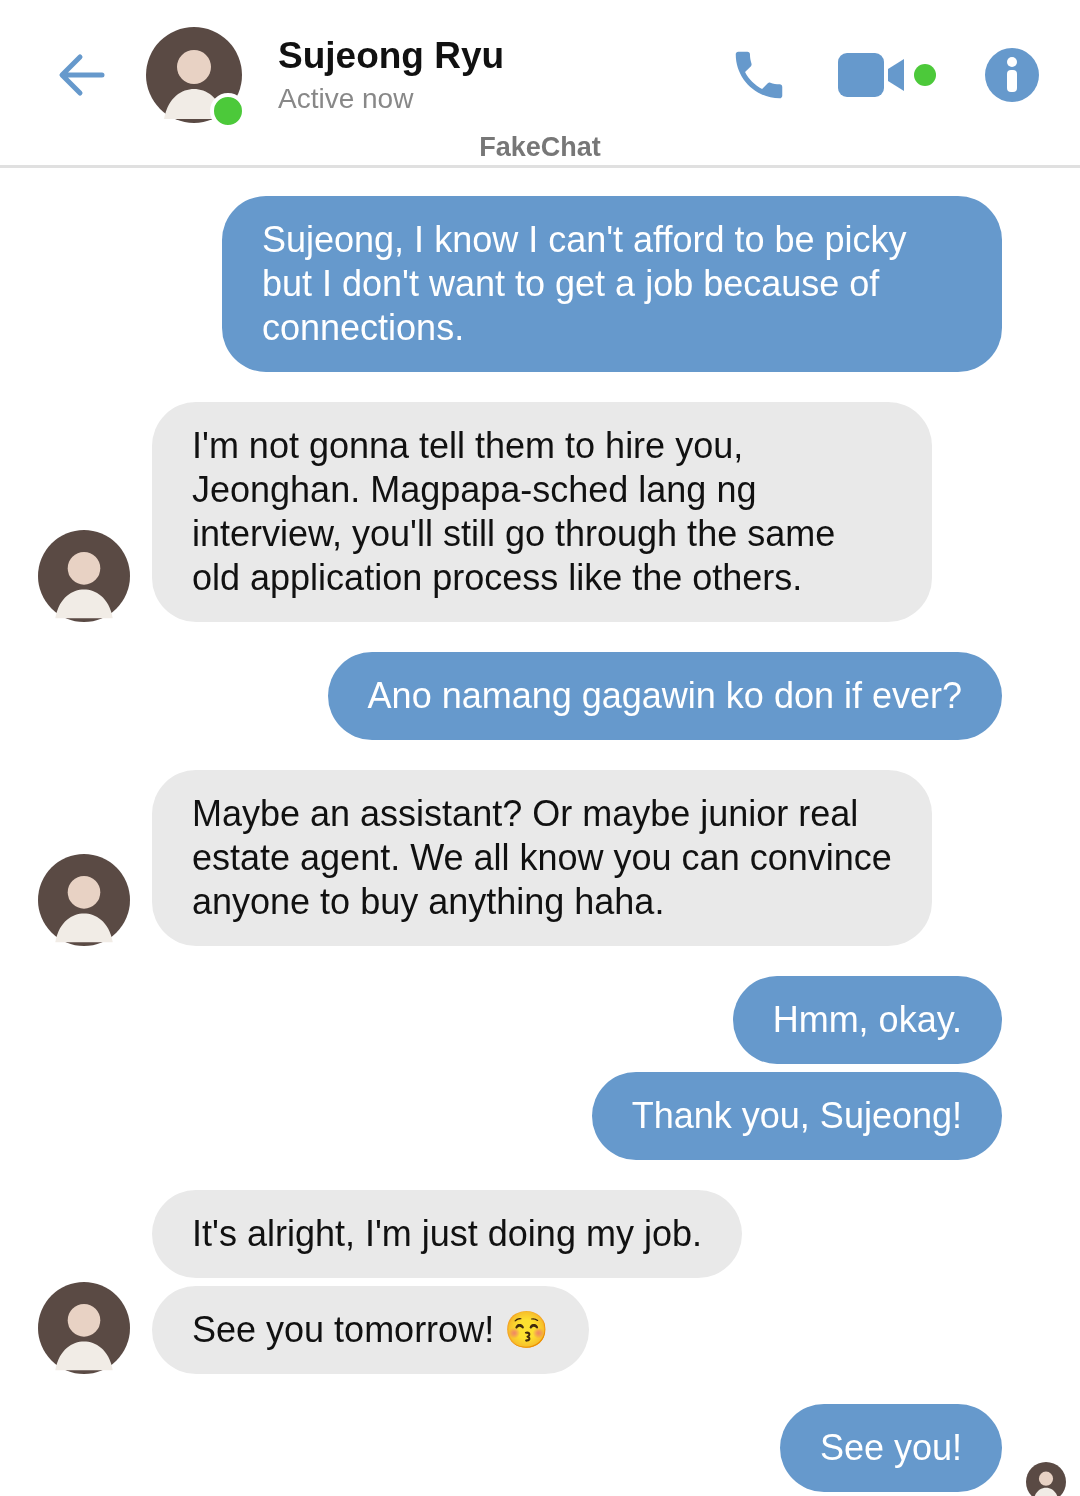  Describe the element at coordinates (890, 1448) in the screenshot. I see `sent-message: See you!` at that location.